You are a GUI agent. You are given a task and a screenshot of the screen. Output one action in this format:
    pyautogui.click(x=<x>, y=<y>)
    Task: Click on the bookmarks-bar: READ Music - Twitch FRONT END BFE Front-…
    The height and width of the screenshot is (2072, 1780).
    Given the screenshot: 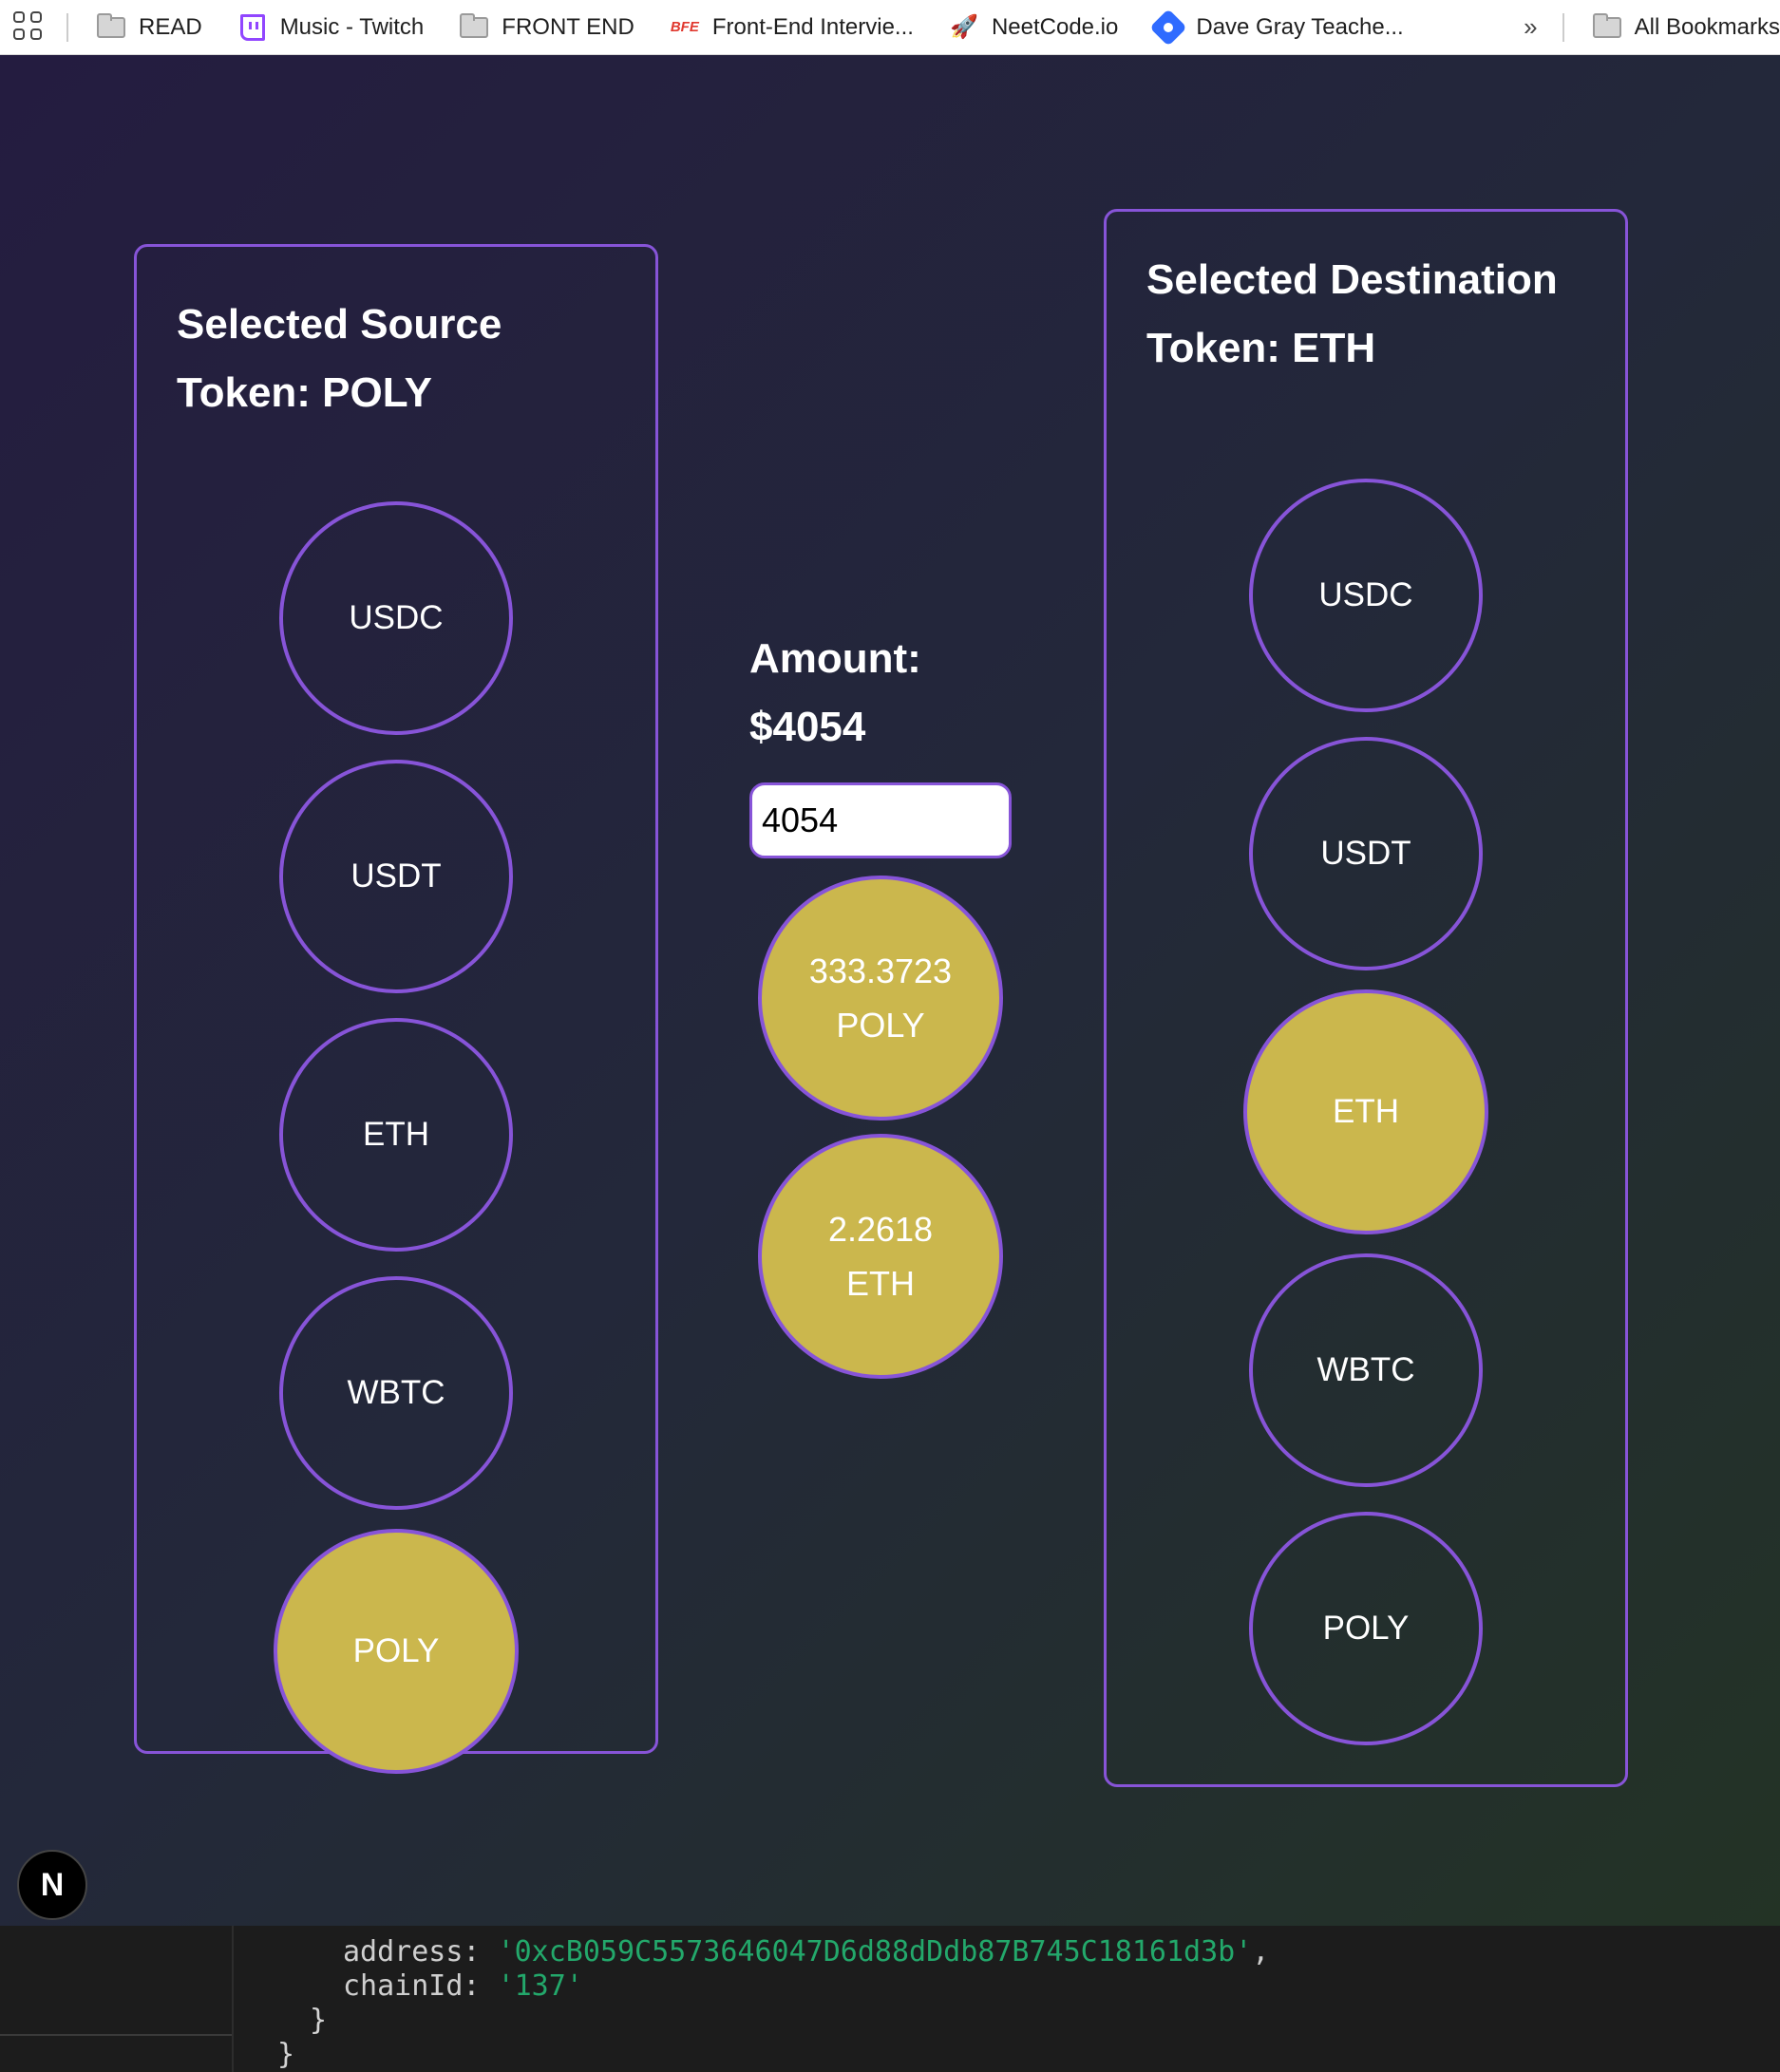 What is the action you would take?
    pyautogui.click(x=890, y=27)
    